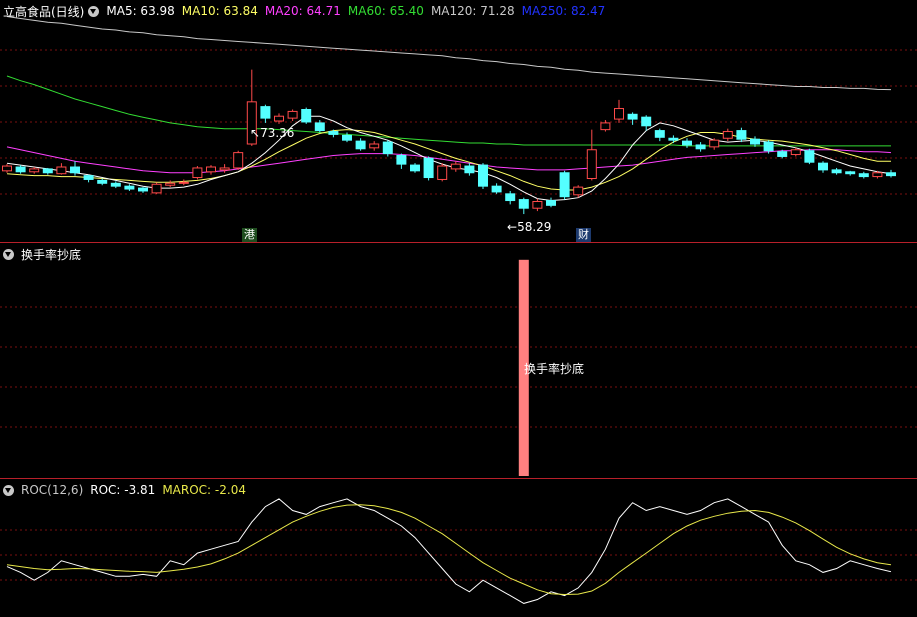 This screenshot has width=917, height=617. I want to click on roc-value: ROC: -3.81, so click(123, 490).